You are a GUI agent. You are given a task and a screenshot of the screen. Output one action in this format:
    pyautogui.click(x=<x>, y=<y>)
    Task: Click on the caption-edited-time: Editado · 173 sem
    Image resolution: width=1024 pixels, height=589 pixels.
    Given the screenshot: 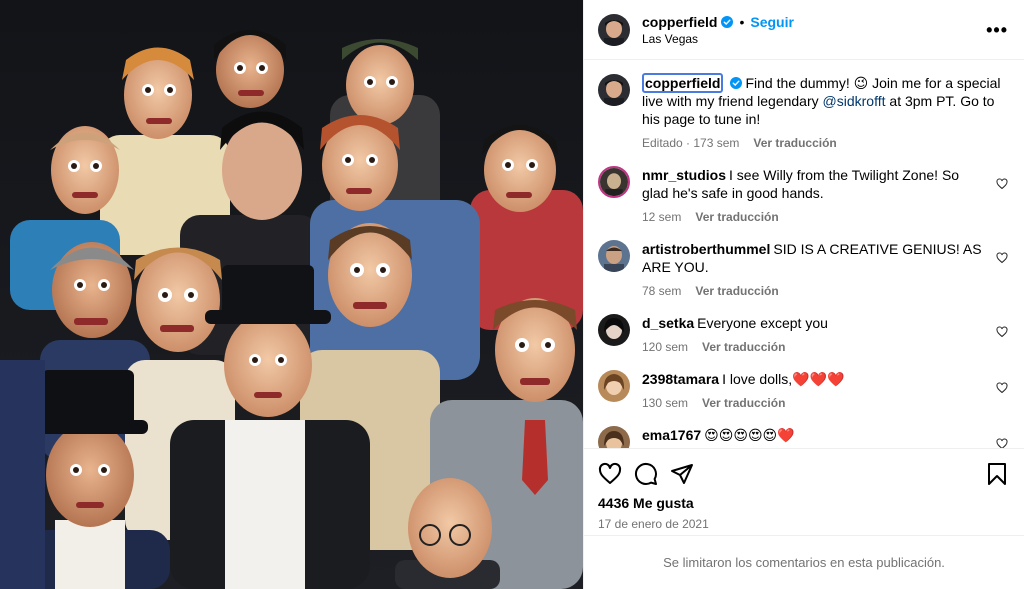 What is the action you would take?
    pyautogui.click(x=691, y=143)
    